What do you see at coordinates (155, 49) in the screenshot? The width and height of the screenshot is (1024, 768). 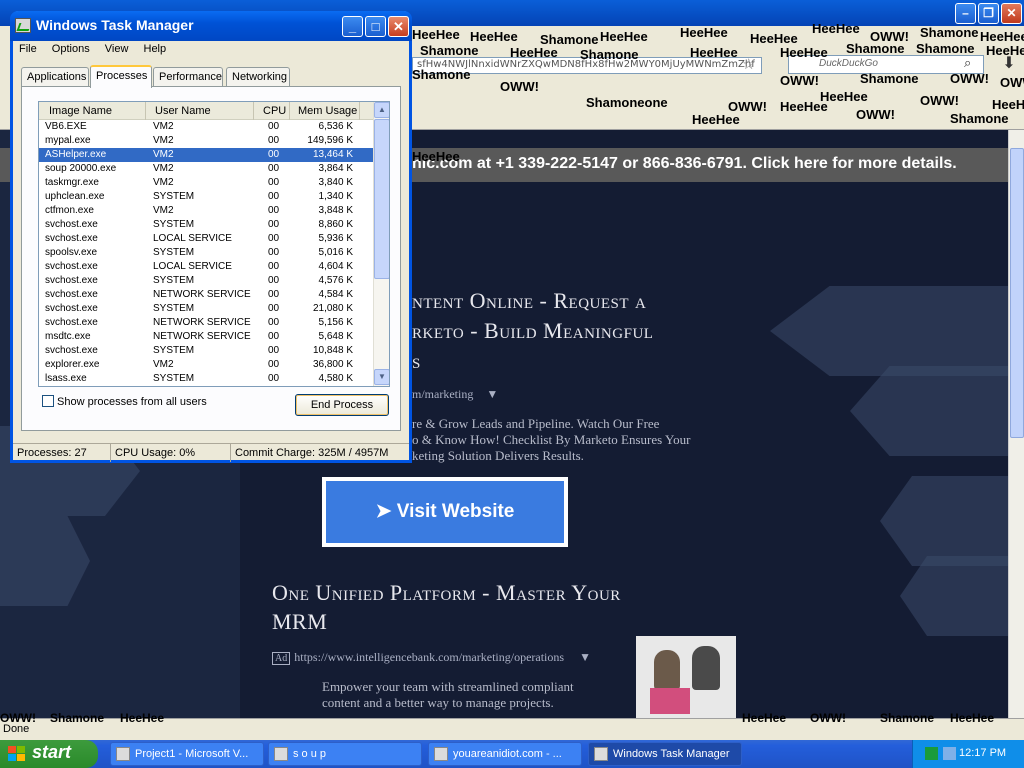 I see `menu-help: Help` at bounding box center [155, 49].